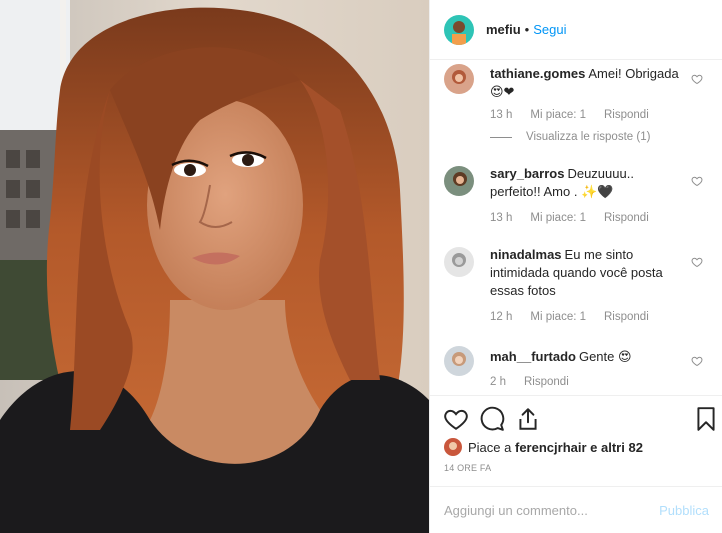 Image resolution: width=722 pixels, height=533 pixels. I want to click on follow-button: Segui, so click(549, 29).